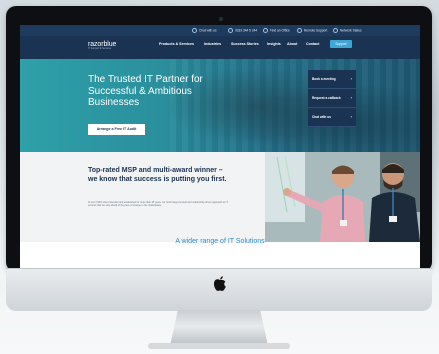  Describe the element at coordinates (102, 45) in the screenshot. I see `razorblue-logo: razorblue IT Support & Services` at that location.